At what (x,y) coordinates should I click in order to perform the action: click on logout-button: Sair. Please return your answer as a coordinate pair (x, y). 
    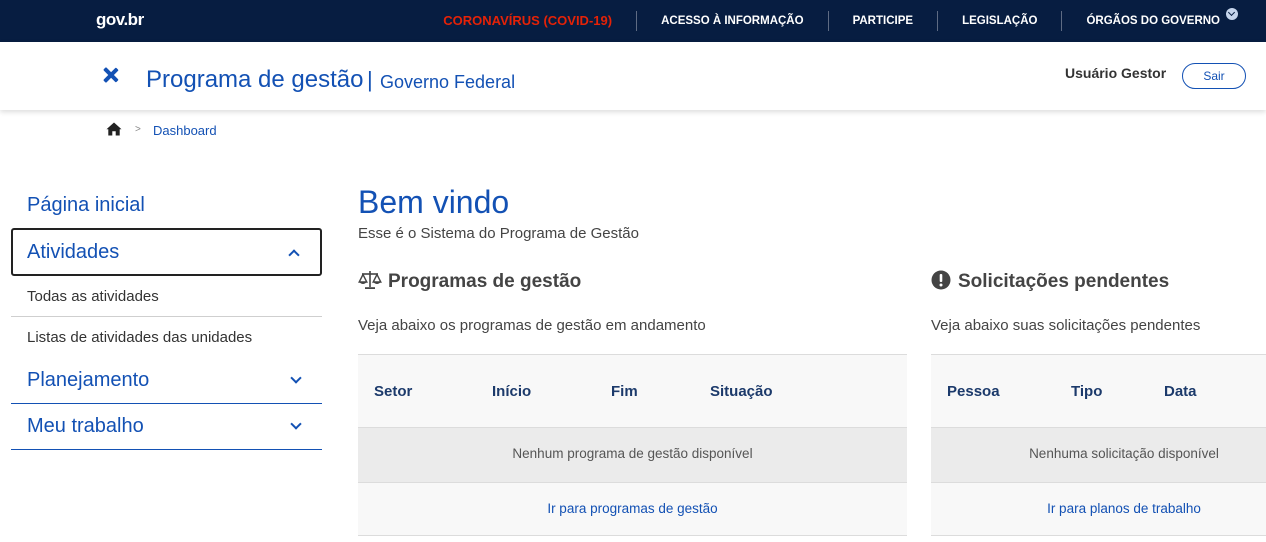
    Looking at the image, I should click on (1214, 76).